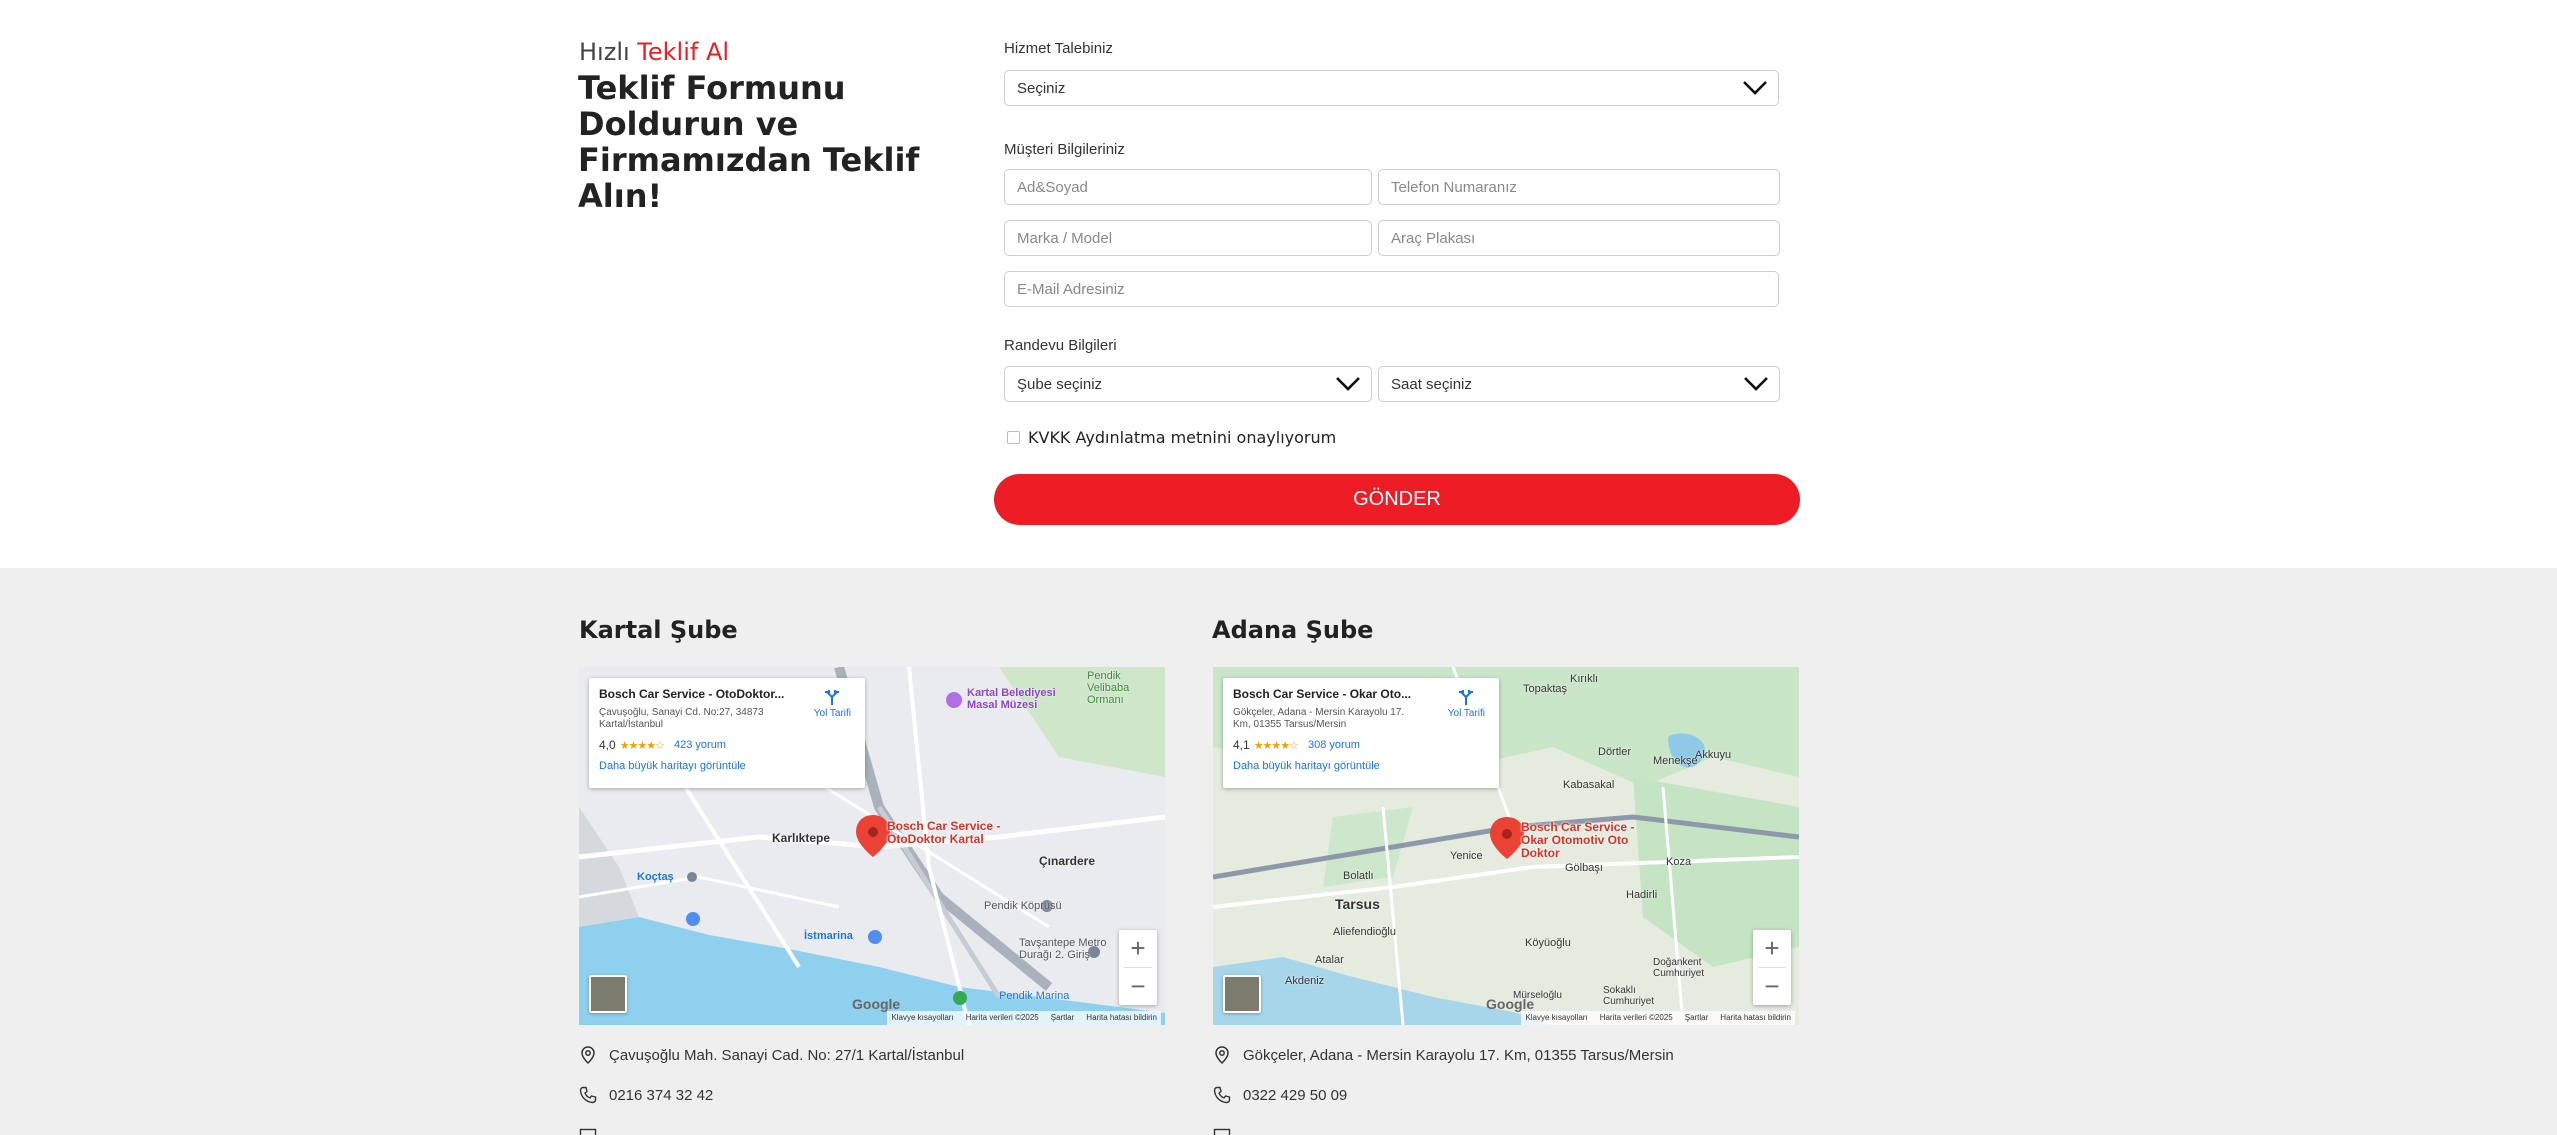  I want to click on branch-select: Şube seçiniz, so click(1188, 384).